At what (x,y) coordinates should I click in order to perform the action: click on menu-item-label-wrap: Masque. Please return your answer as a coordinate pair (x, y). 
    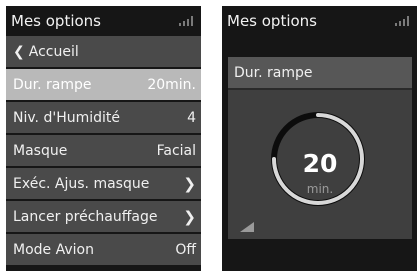
    Looking at the image, I should click on (40, 151).